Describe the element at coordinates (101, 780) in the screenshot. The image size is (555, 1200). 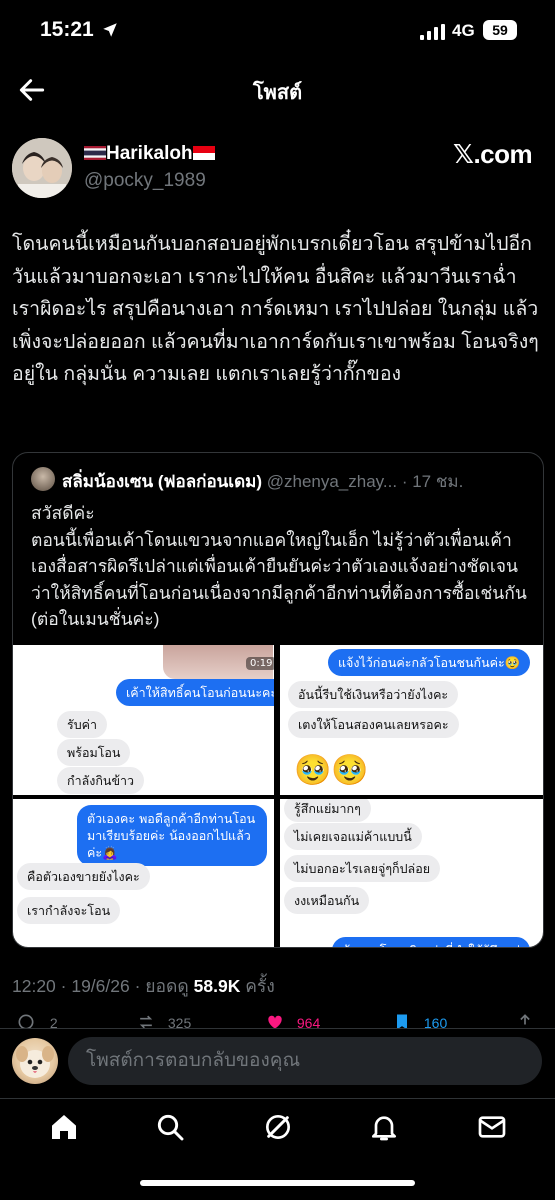
I see `chat-bubble-received: กำลังกินข้าว` at that location.